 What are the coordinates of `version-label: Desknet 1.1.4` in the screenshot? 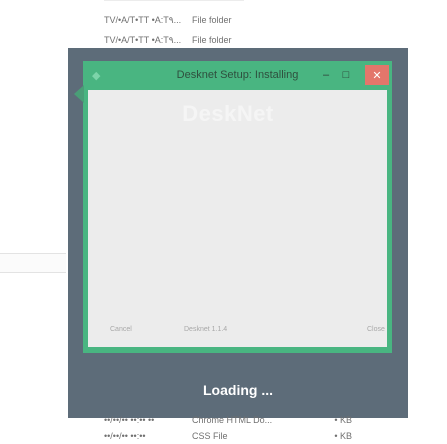 It's located at (206, 329).